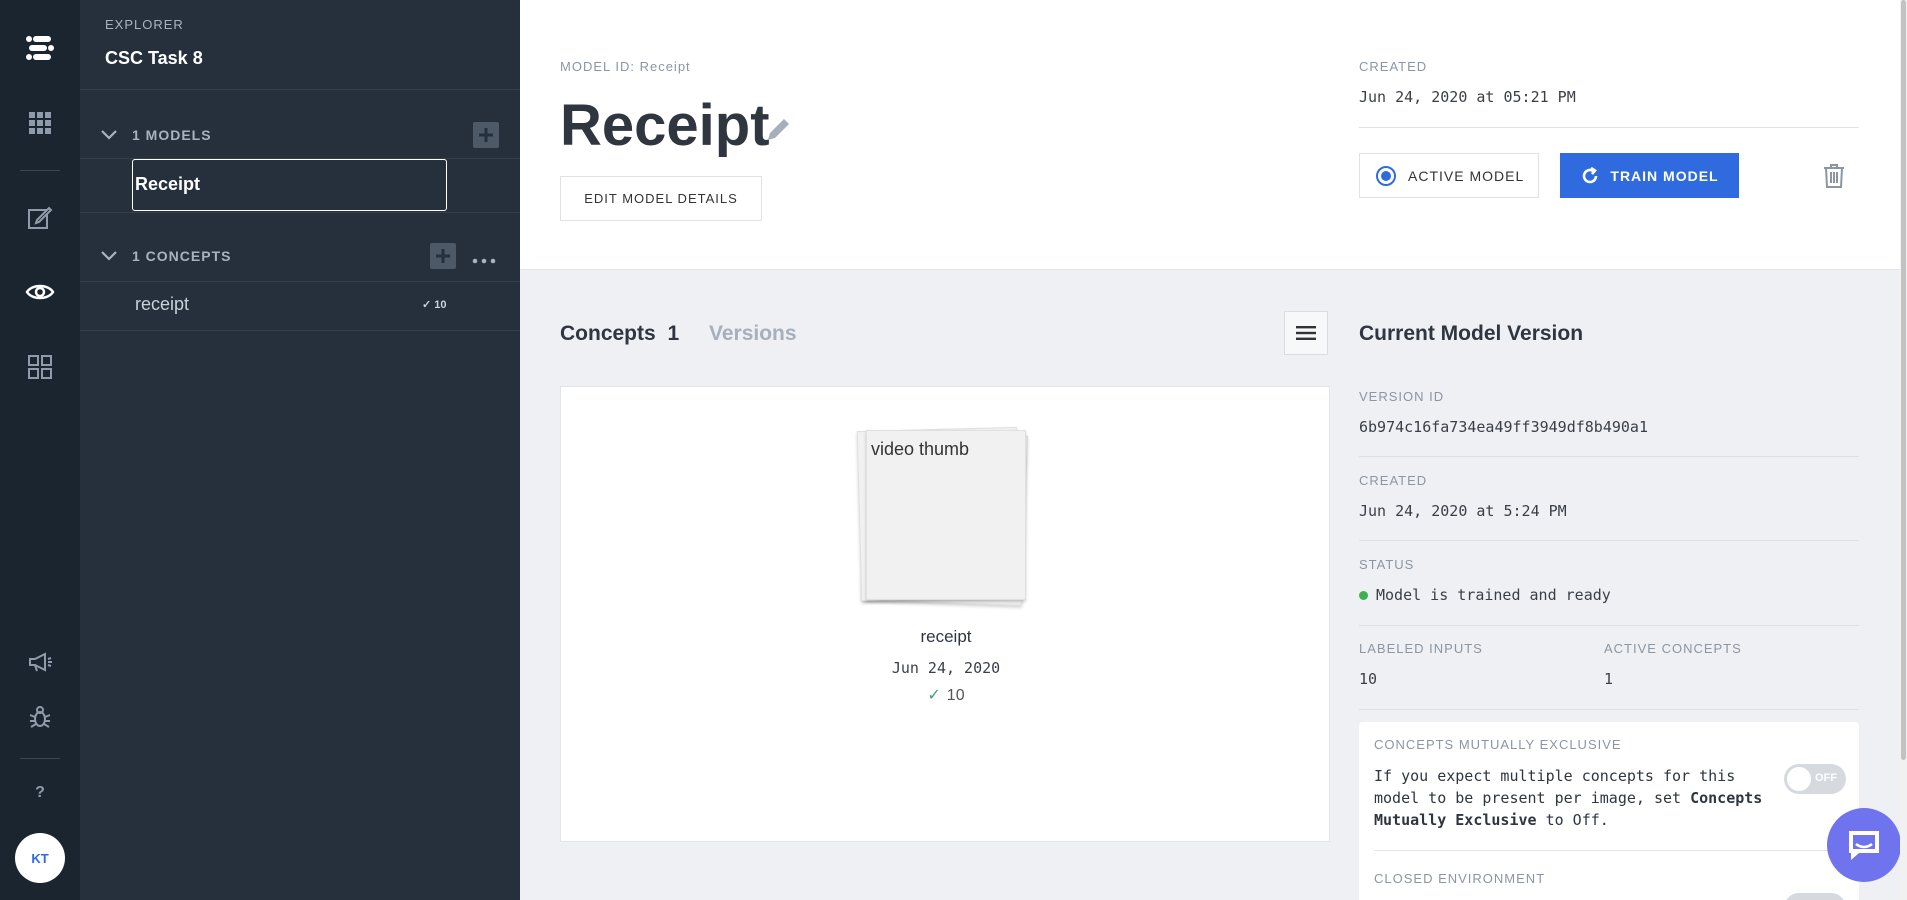  I want to click on help-icon: ?, so click(40, 793).